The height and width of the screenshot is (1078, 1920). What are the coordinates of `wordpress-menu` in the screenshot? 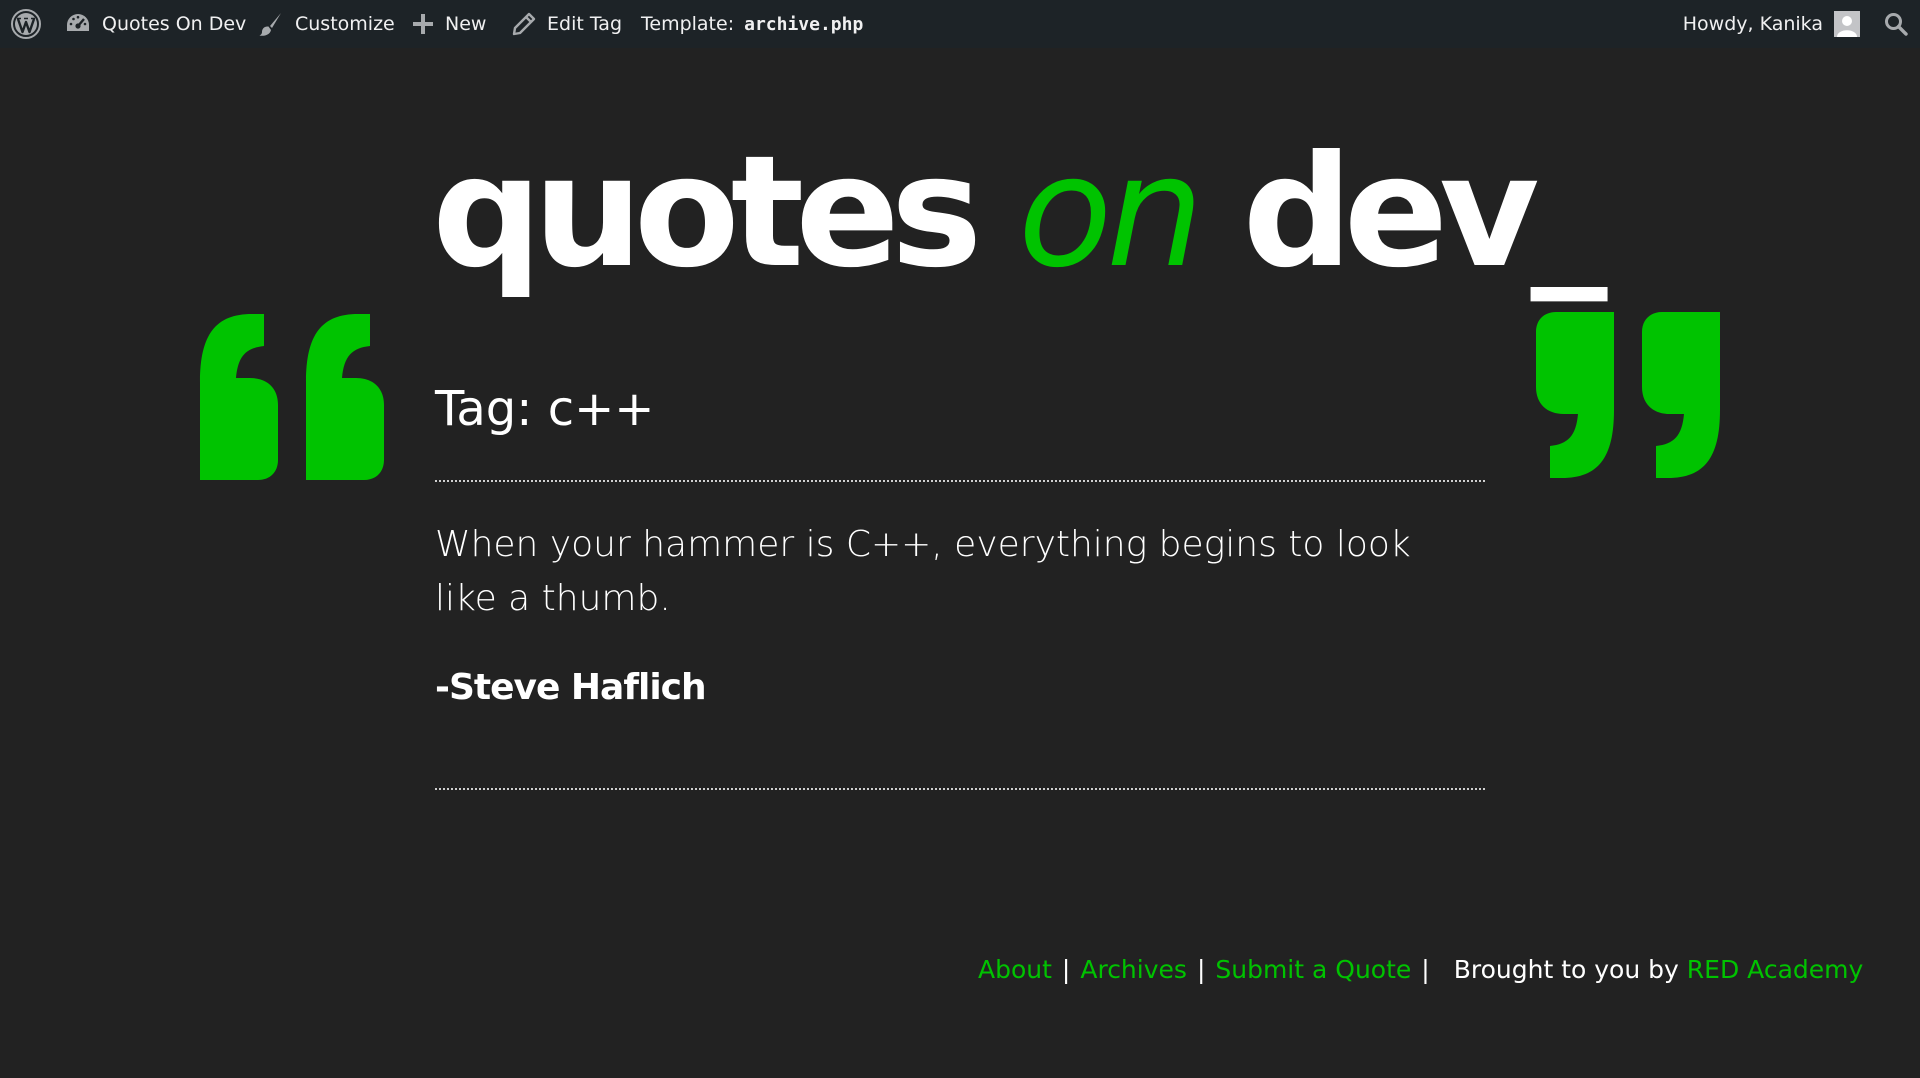 It's located at (26, 24).